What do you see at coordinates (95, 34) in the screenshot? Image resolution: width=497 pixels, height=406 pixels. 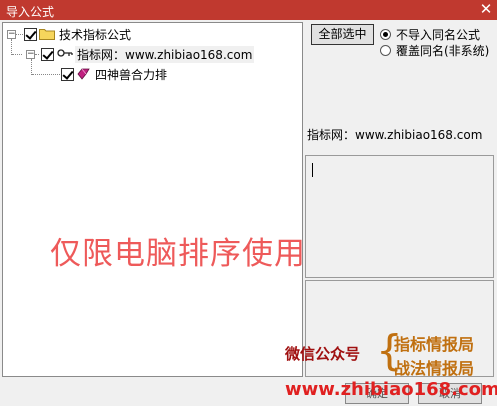 I see `tree-root-label: 技术指标公式` at bounding box center [95, 34].